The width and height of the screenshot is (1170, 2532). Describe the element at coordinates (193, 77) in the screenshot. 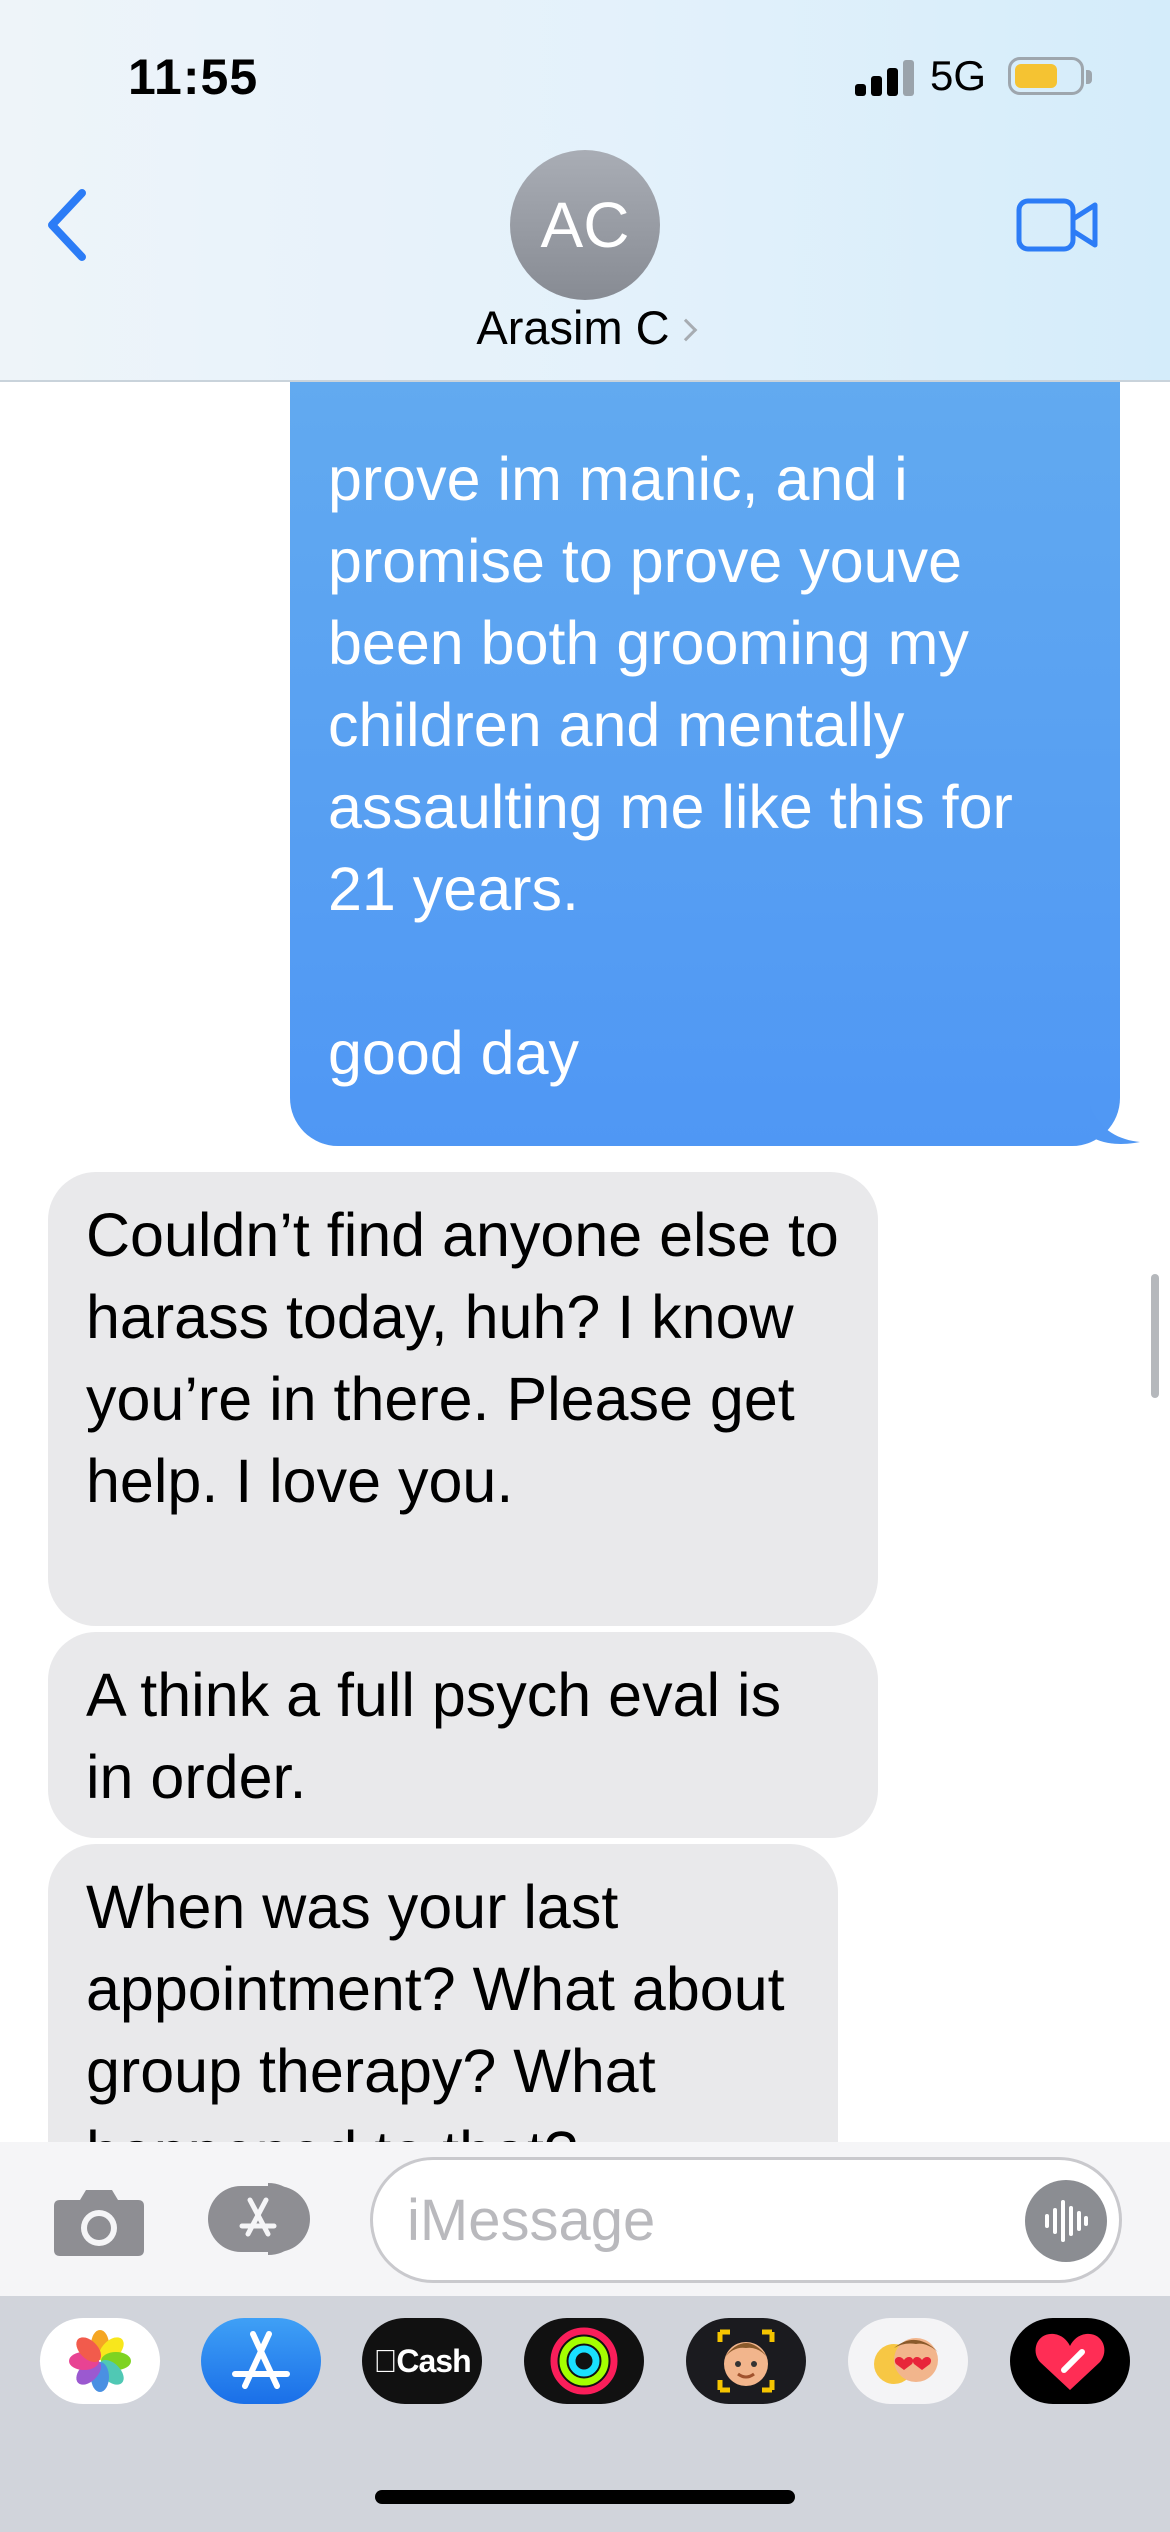

I see `status-time: 11:55` at that location.